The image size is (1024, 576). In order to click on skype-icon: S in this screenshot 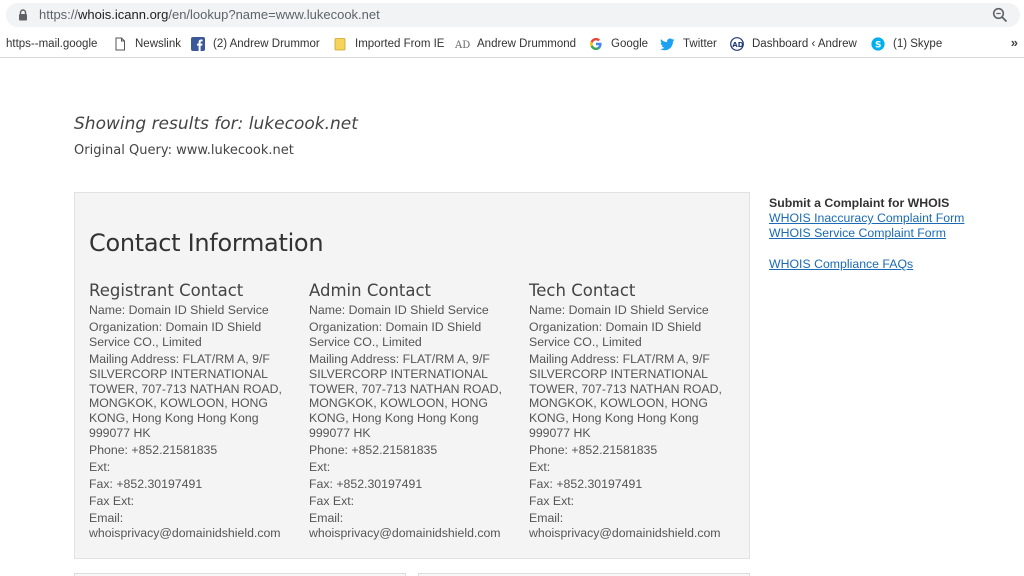, I will do `click(878, 44)`.